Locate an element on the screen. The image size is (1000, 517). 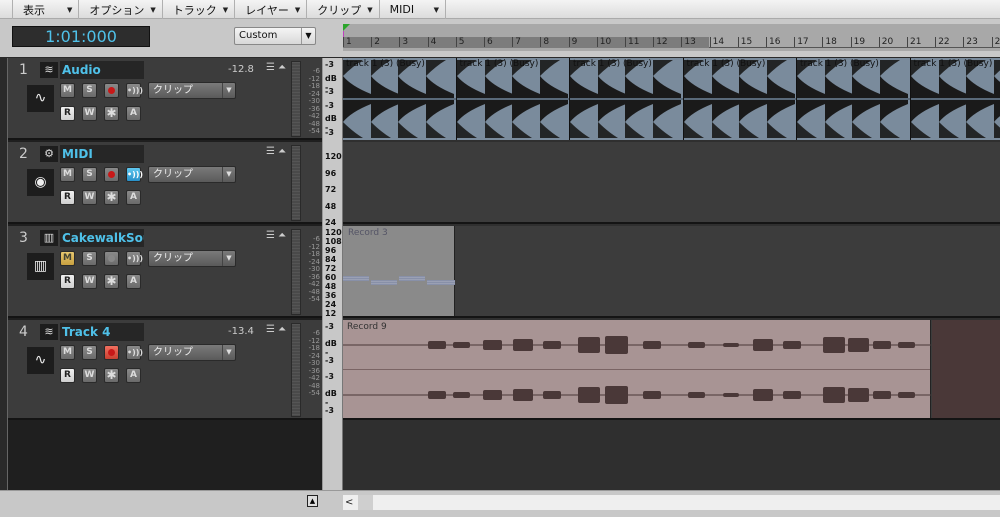
audio-clip-record-9: Record 9 is located at coordinates (637, 369).